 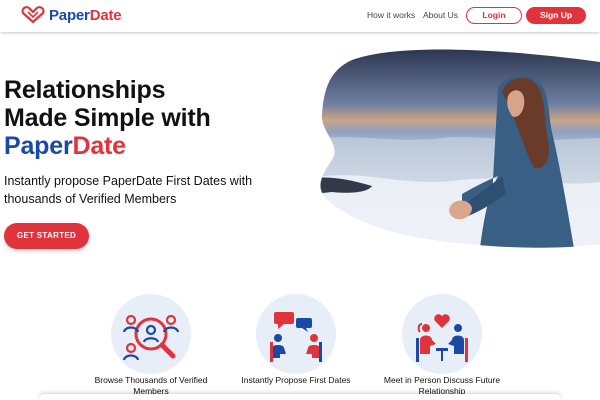 What do you see at coordinates (33, 15) in the screenshot?
I see `heart-logo-icon` at bounding box center [33, 15].